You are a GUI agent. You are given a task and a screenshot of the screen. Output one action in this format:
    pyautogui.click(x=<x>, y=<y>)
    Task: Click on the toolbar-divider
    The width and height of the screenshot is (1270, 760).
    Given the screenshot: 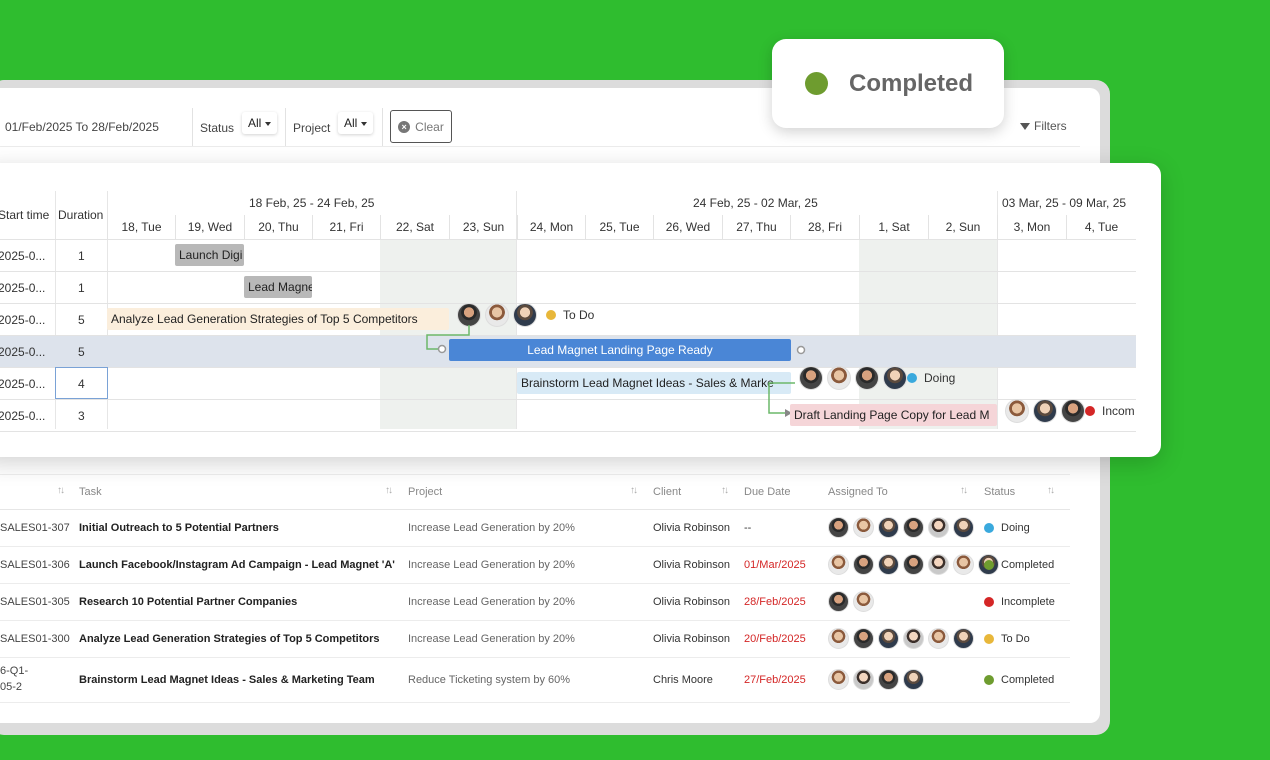 What is the action you would take?
    pyautogui.click(x=285, y=127)
    